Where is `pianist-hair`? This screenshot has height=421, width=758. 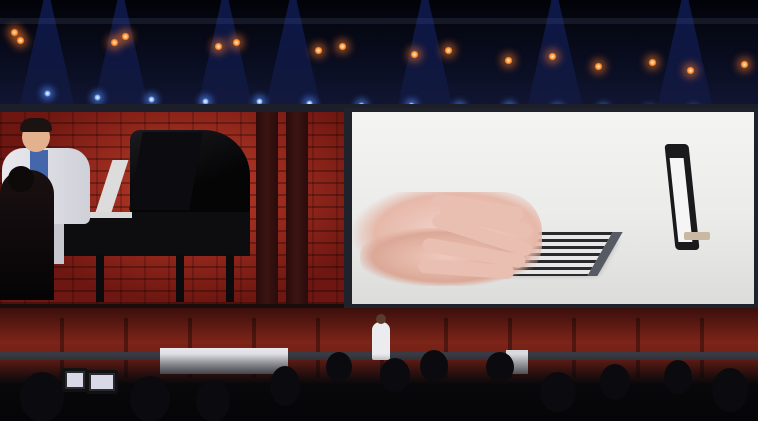
pianist-hair is located at coordinates (36, 125).